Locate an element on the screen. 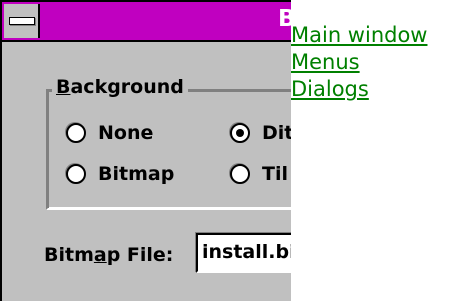  radio-tile: Til is located at coordinates (259, 174).